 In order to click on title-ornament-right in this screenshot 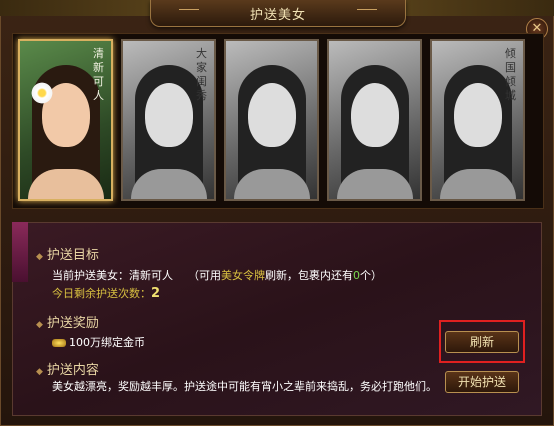, I will do `click(367, 13)`.